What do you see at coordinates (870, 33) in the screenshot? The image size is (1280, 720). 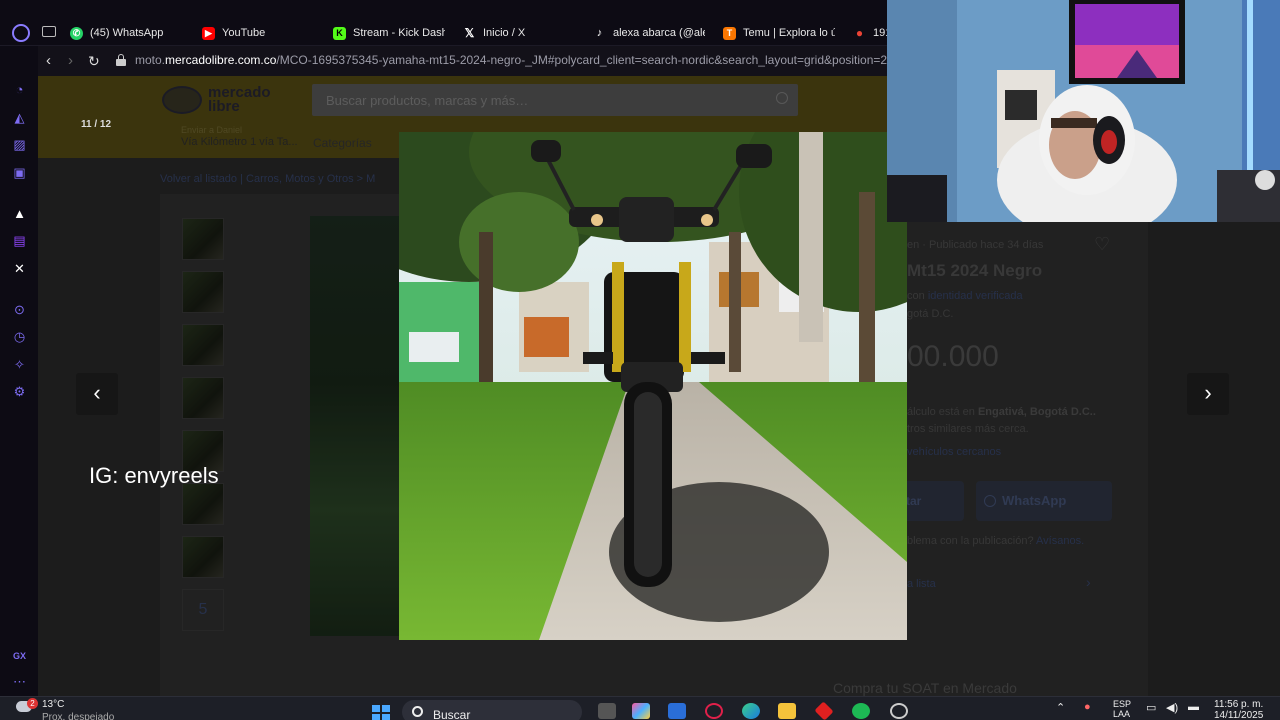 I see `tab-maps: ● 191` at bounding box center [870, 33].